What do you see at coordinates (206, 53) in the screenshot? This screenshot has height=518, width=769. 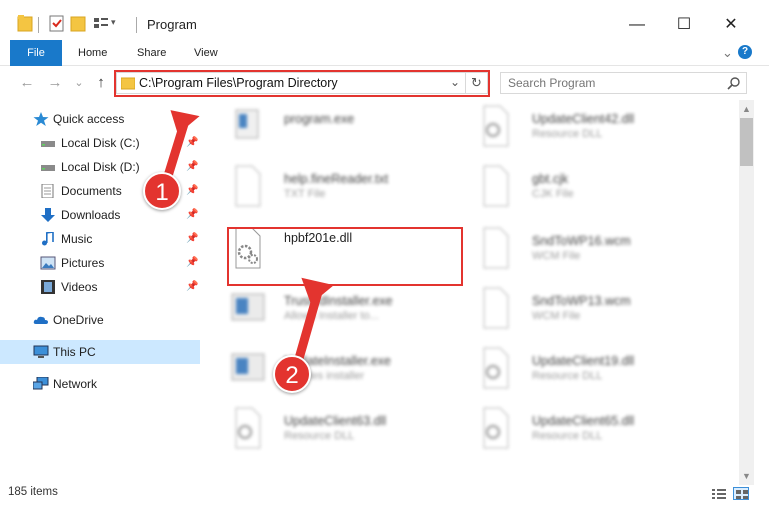 I see `tab-view: View` at bounding box center [206, 53].